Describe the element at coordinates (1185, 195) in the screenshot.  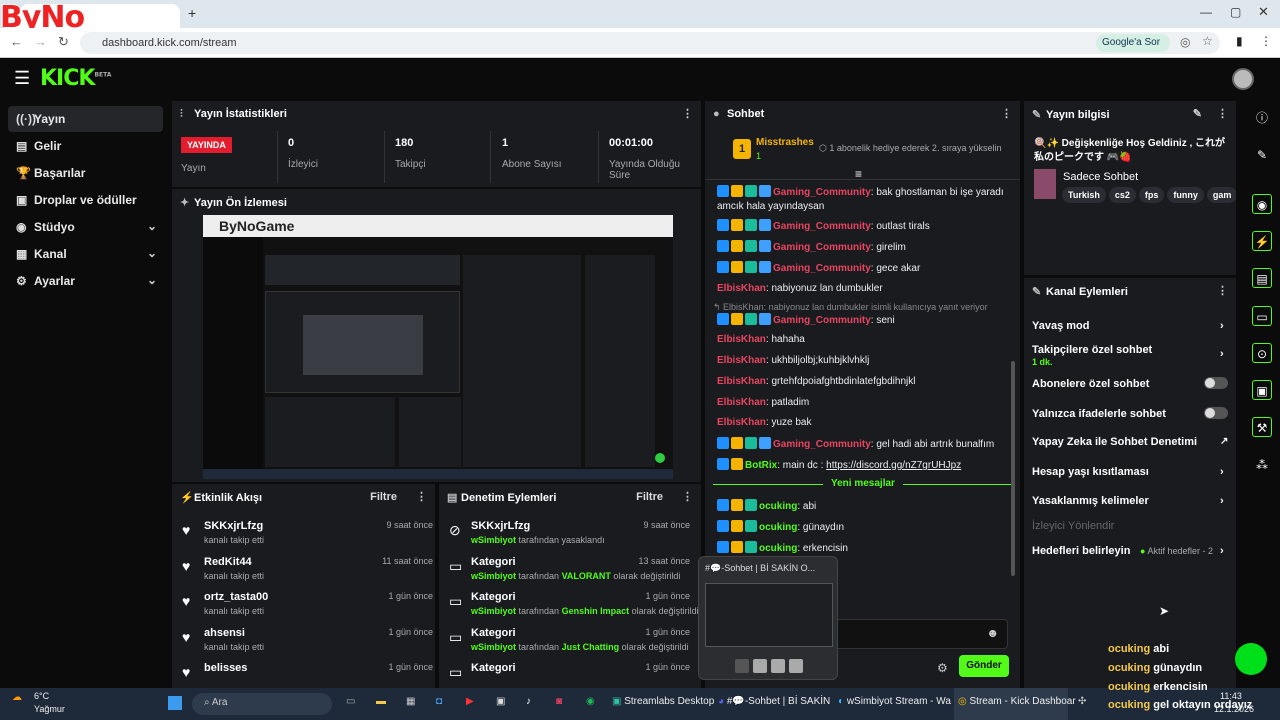
I see `tag: funny` at that location.